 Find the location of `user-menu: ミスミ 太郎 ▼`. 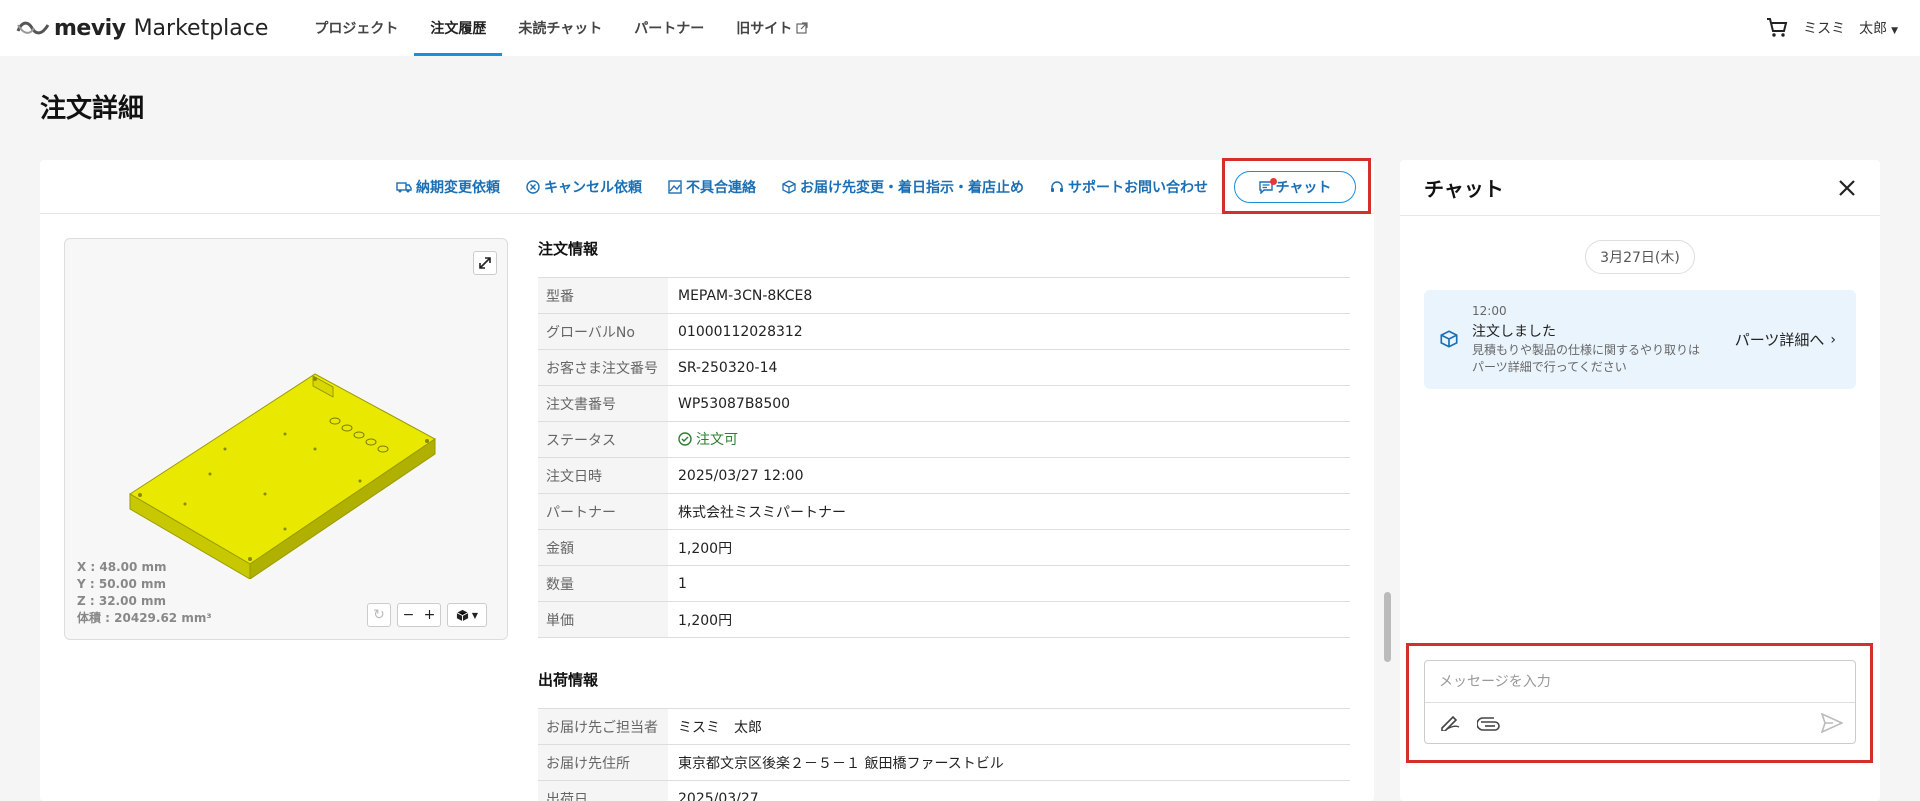

user-menu: ミスミ 太郎 ▼ is located at coordinates (1850, 28).